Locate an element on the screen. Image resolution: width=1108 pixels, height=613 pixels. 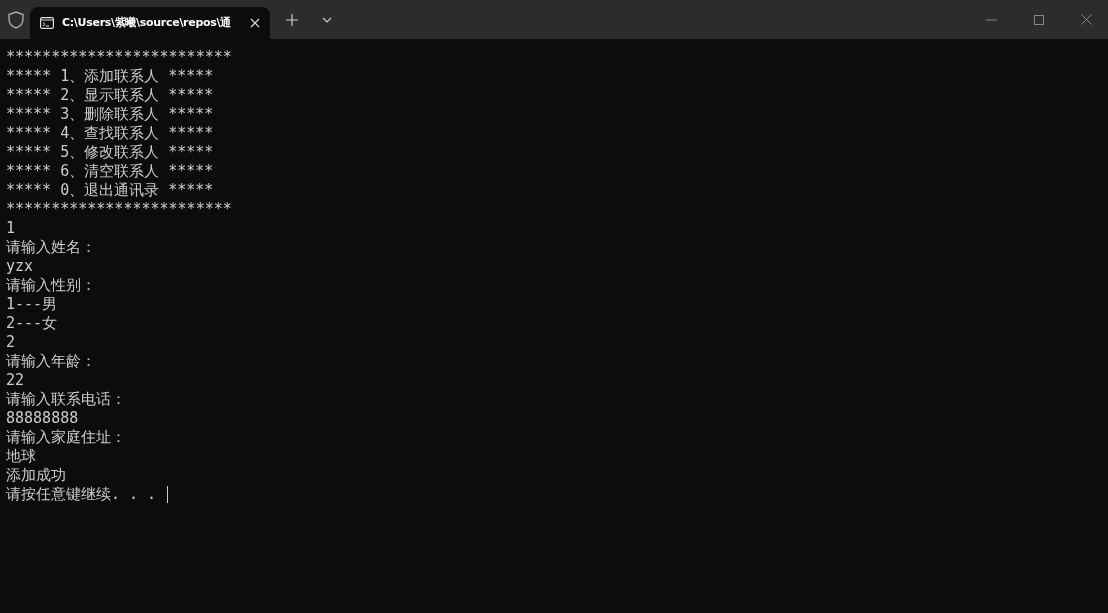
console-line: 请输入联系电话： is located at coordinates (66, 399).